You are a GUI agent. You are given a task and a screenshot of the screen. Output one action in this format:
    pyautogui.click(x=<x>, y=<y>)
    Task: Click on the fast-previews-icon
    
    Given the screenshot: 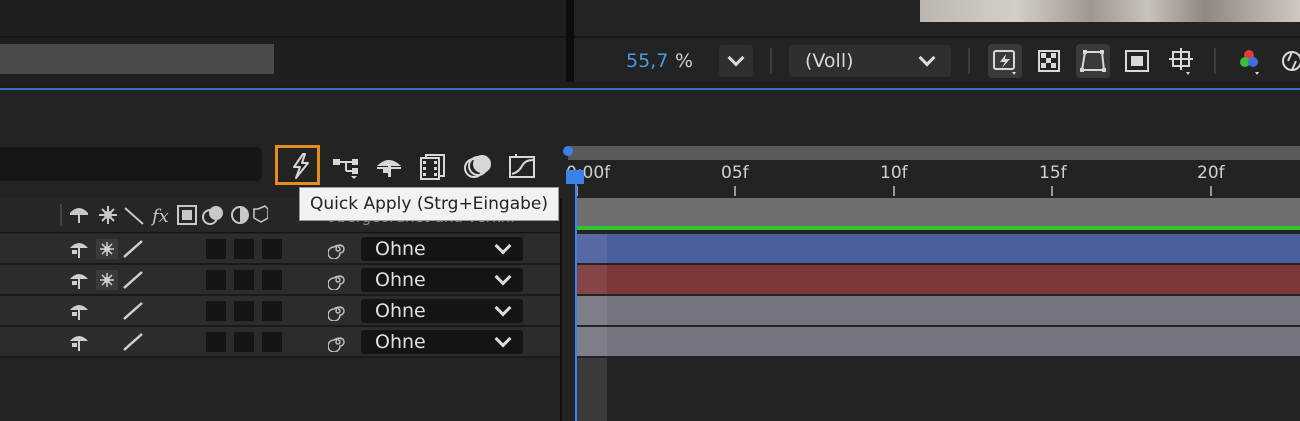 What is the action you would take?
    pyautogui.click(x=1005, y=61)
    